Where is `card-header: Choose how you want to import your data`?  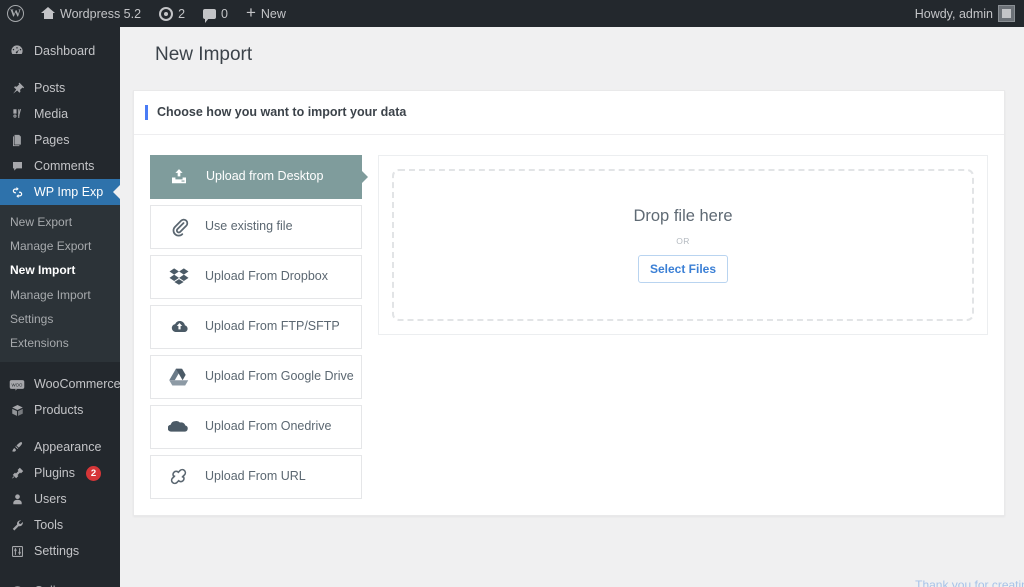
card-header: Choose how you want to import your data is located at coordinates (569, 113).